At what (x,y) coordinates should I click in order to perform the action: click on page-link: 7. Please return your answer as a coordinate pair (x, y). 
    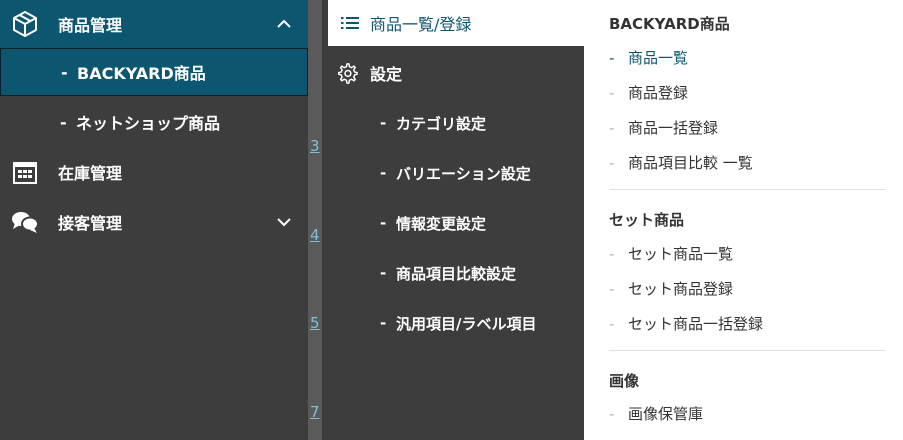
    Looking at the image, I should click on (315, 412).